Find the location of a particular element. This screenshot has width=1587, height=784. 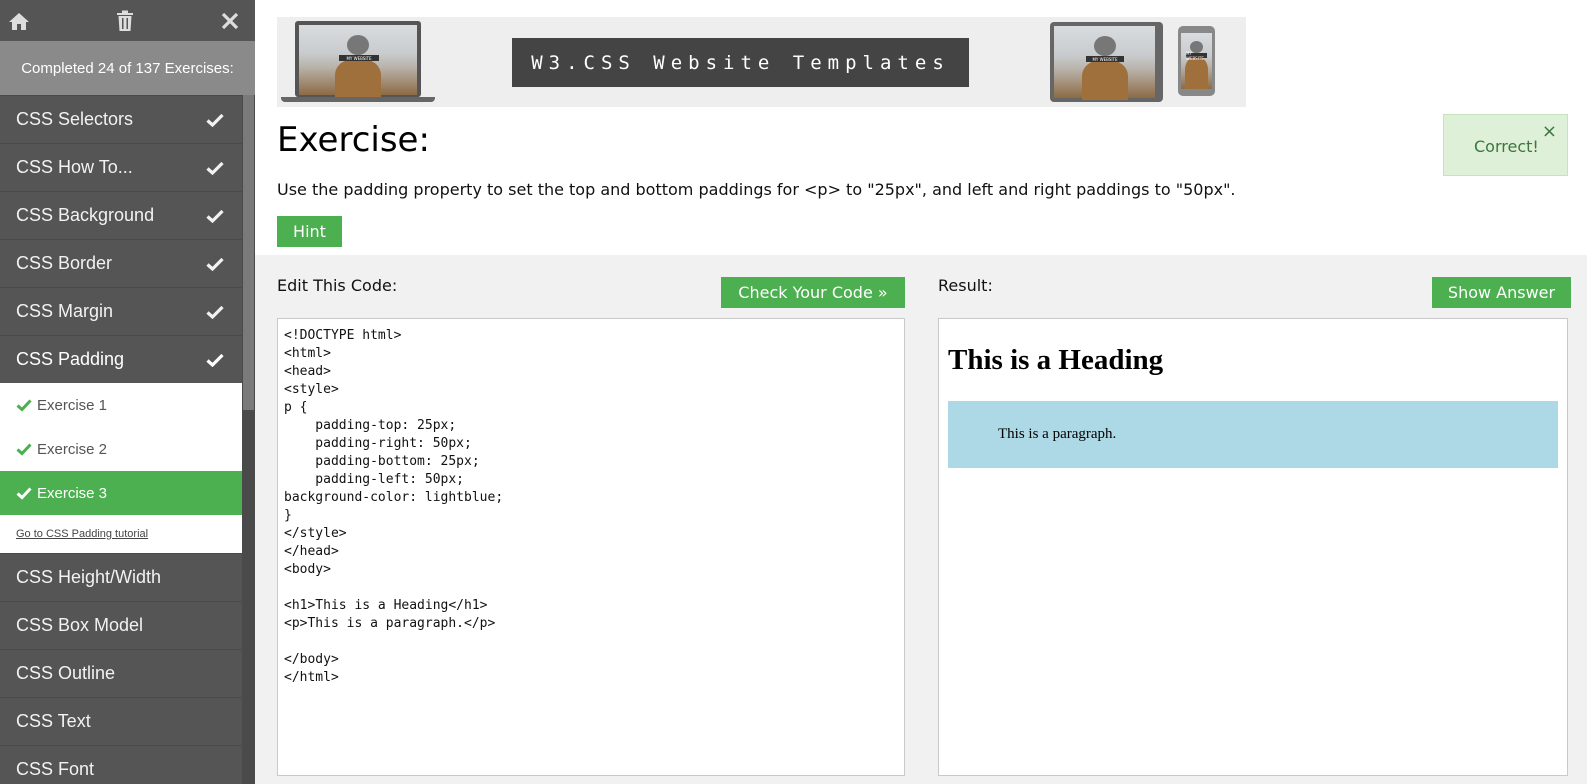

sidebar-item-css-font: CSS Font is located at coordinates (121, 764).